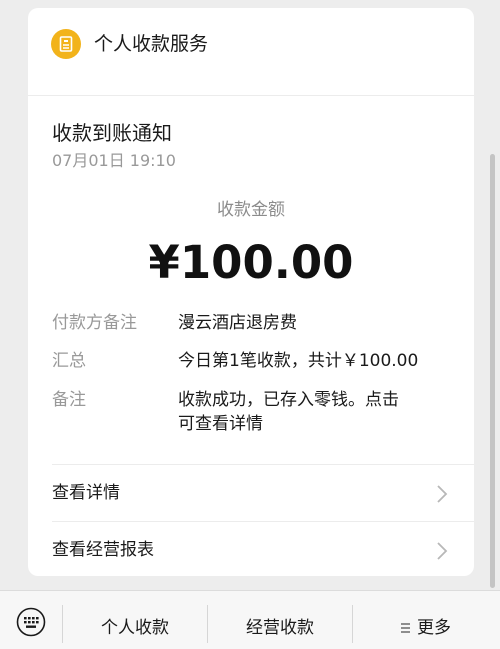 The image size is (500, 649). What do you see at coordinates (112, 133) in the screenshot?
I see `notice-title: 收款到账通知` at bounding box center [112, 133].